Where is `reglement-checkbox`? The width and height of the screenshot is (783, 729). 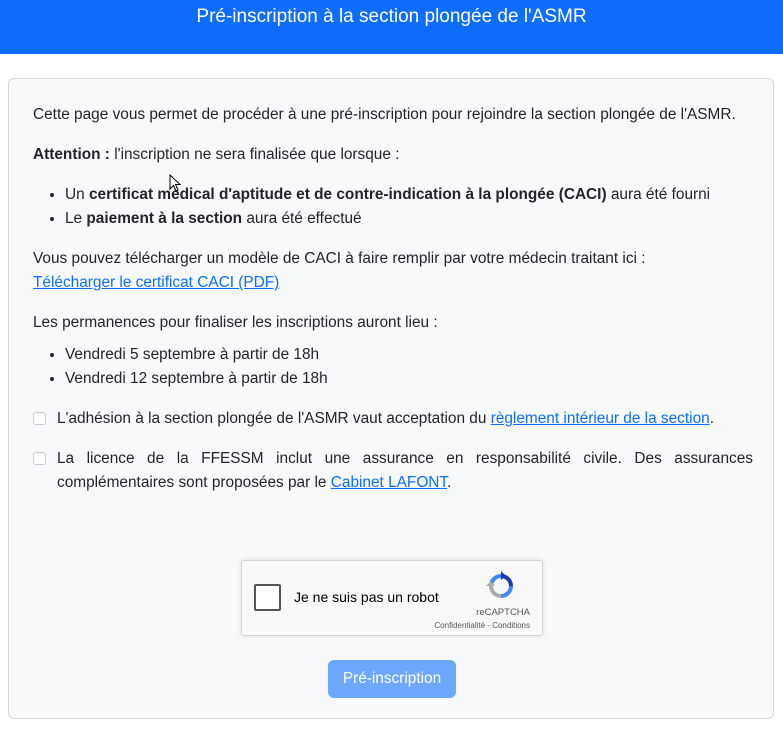
reglement-checkbox is located at coordinates (39, 418).